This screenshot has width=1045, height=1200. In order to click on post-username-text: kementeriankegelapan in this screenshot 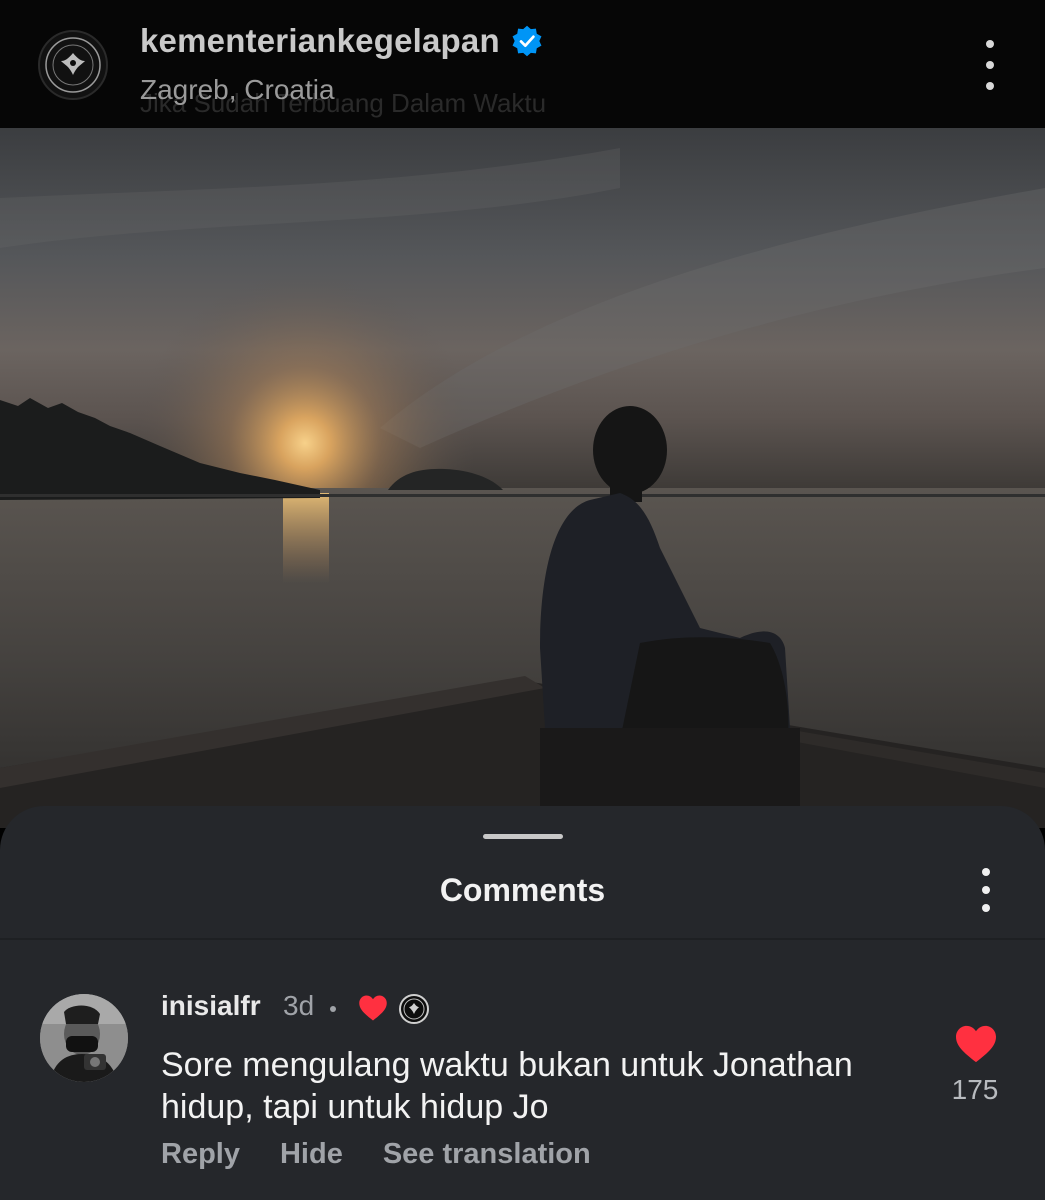, I will do `click(320, 41)`.